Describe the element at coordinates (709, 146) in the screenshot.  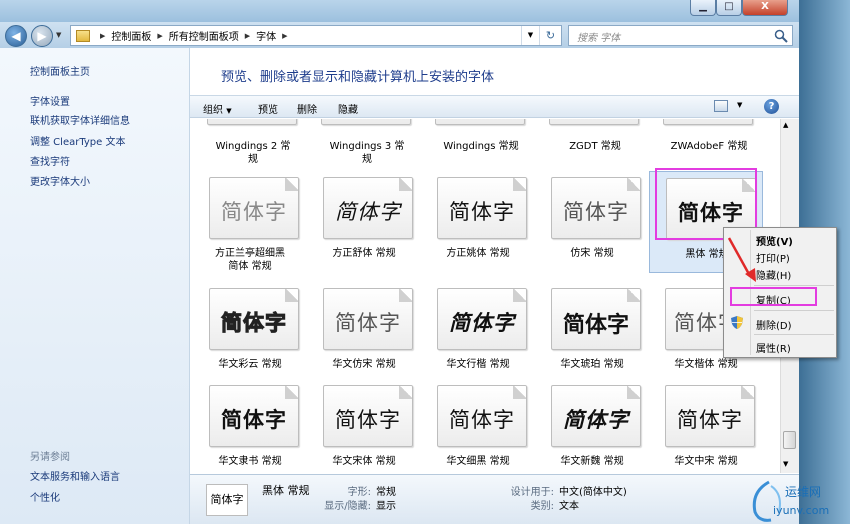
I see `font-item-label: ZWAdobeF 常规` at that location.